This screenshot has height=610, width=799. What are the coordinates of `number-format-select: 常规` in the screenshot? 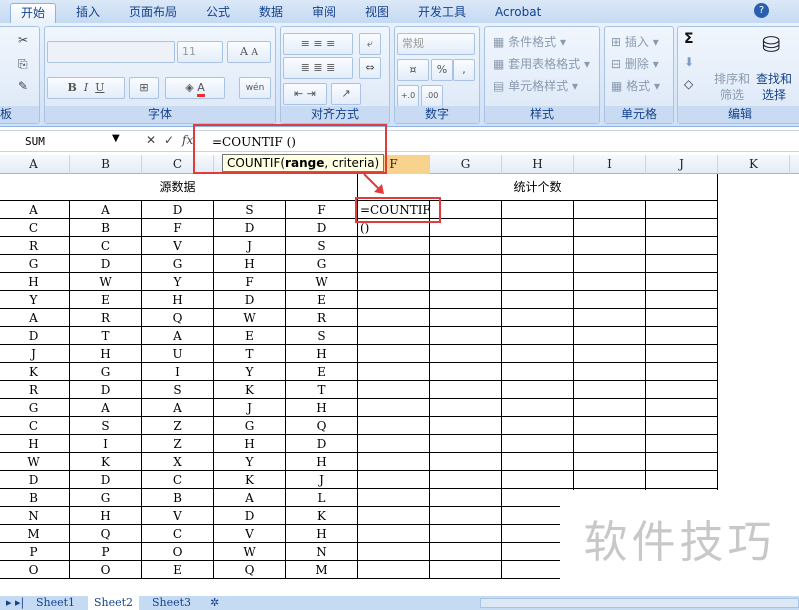 It's located at (436, 44).